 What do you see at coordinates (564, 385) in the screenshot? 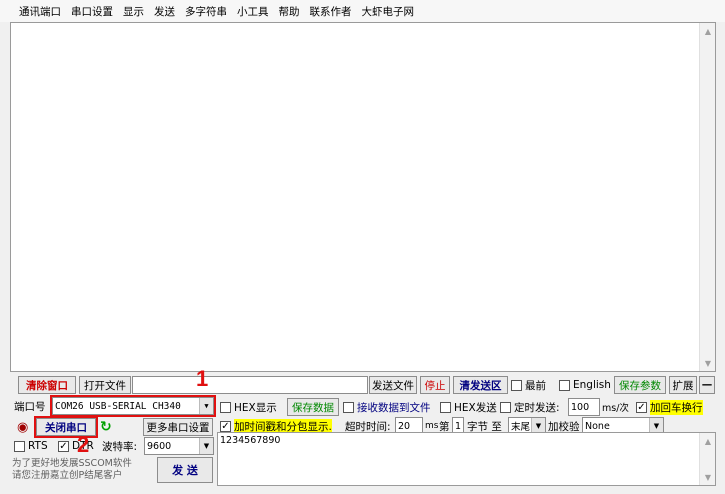
I see `english-check-icon` at bounding box center [564, 385].